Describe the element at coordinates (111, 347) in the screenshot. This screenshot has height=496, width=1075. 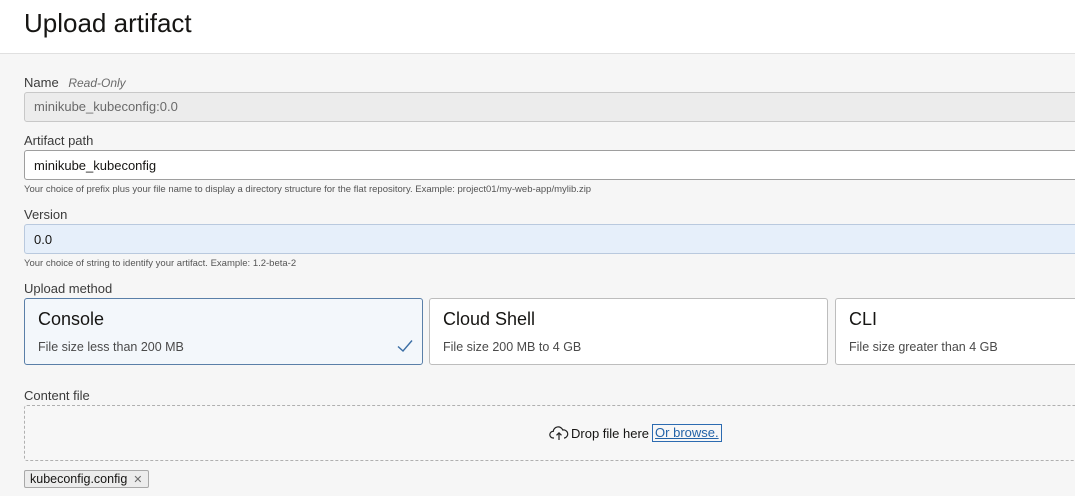
I see `option-description: File size less than 200 MB` at that location.